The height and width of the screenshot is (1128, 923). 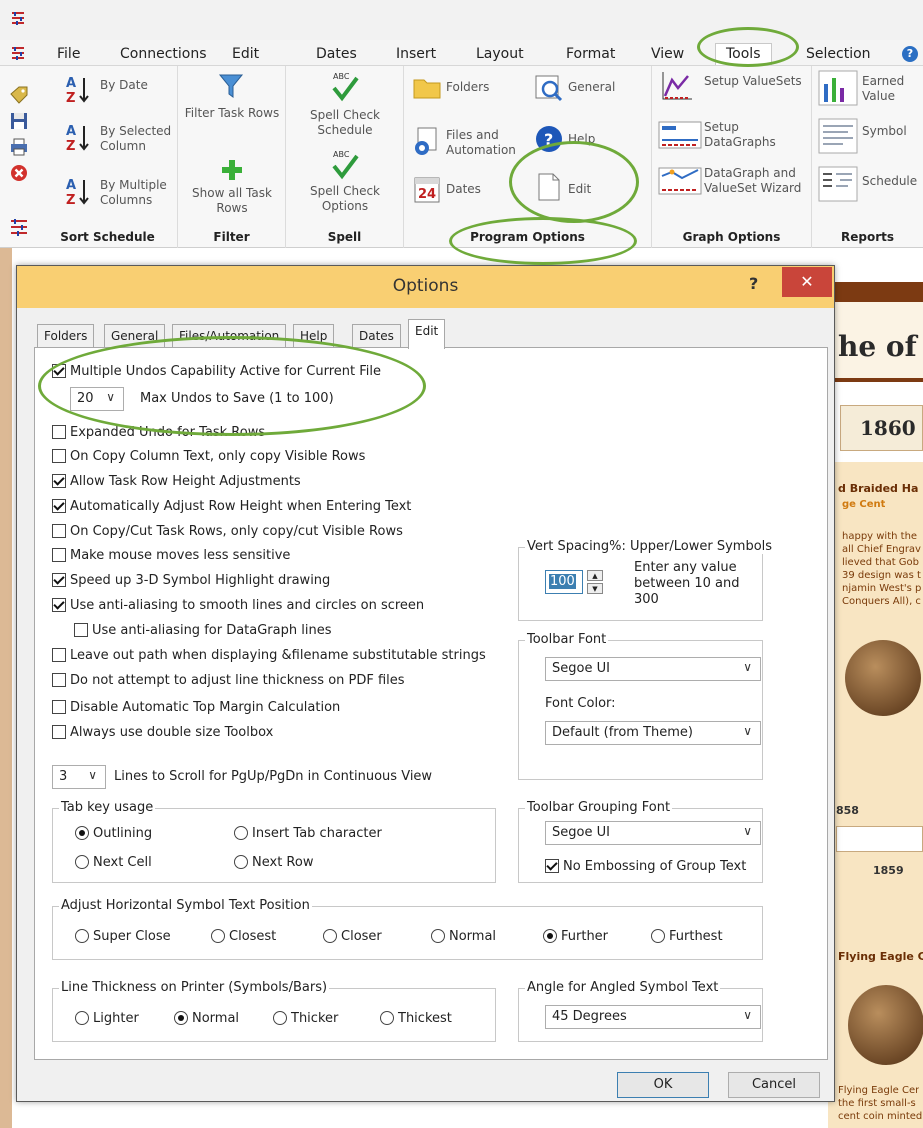 What do you see at coordinates (79, 777) in the screenshot?
I see `lines-to-scroll-select: 3 ∨` at bounding box center [79, 777].